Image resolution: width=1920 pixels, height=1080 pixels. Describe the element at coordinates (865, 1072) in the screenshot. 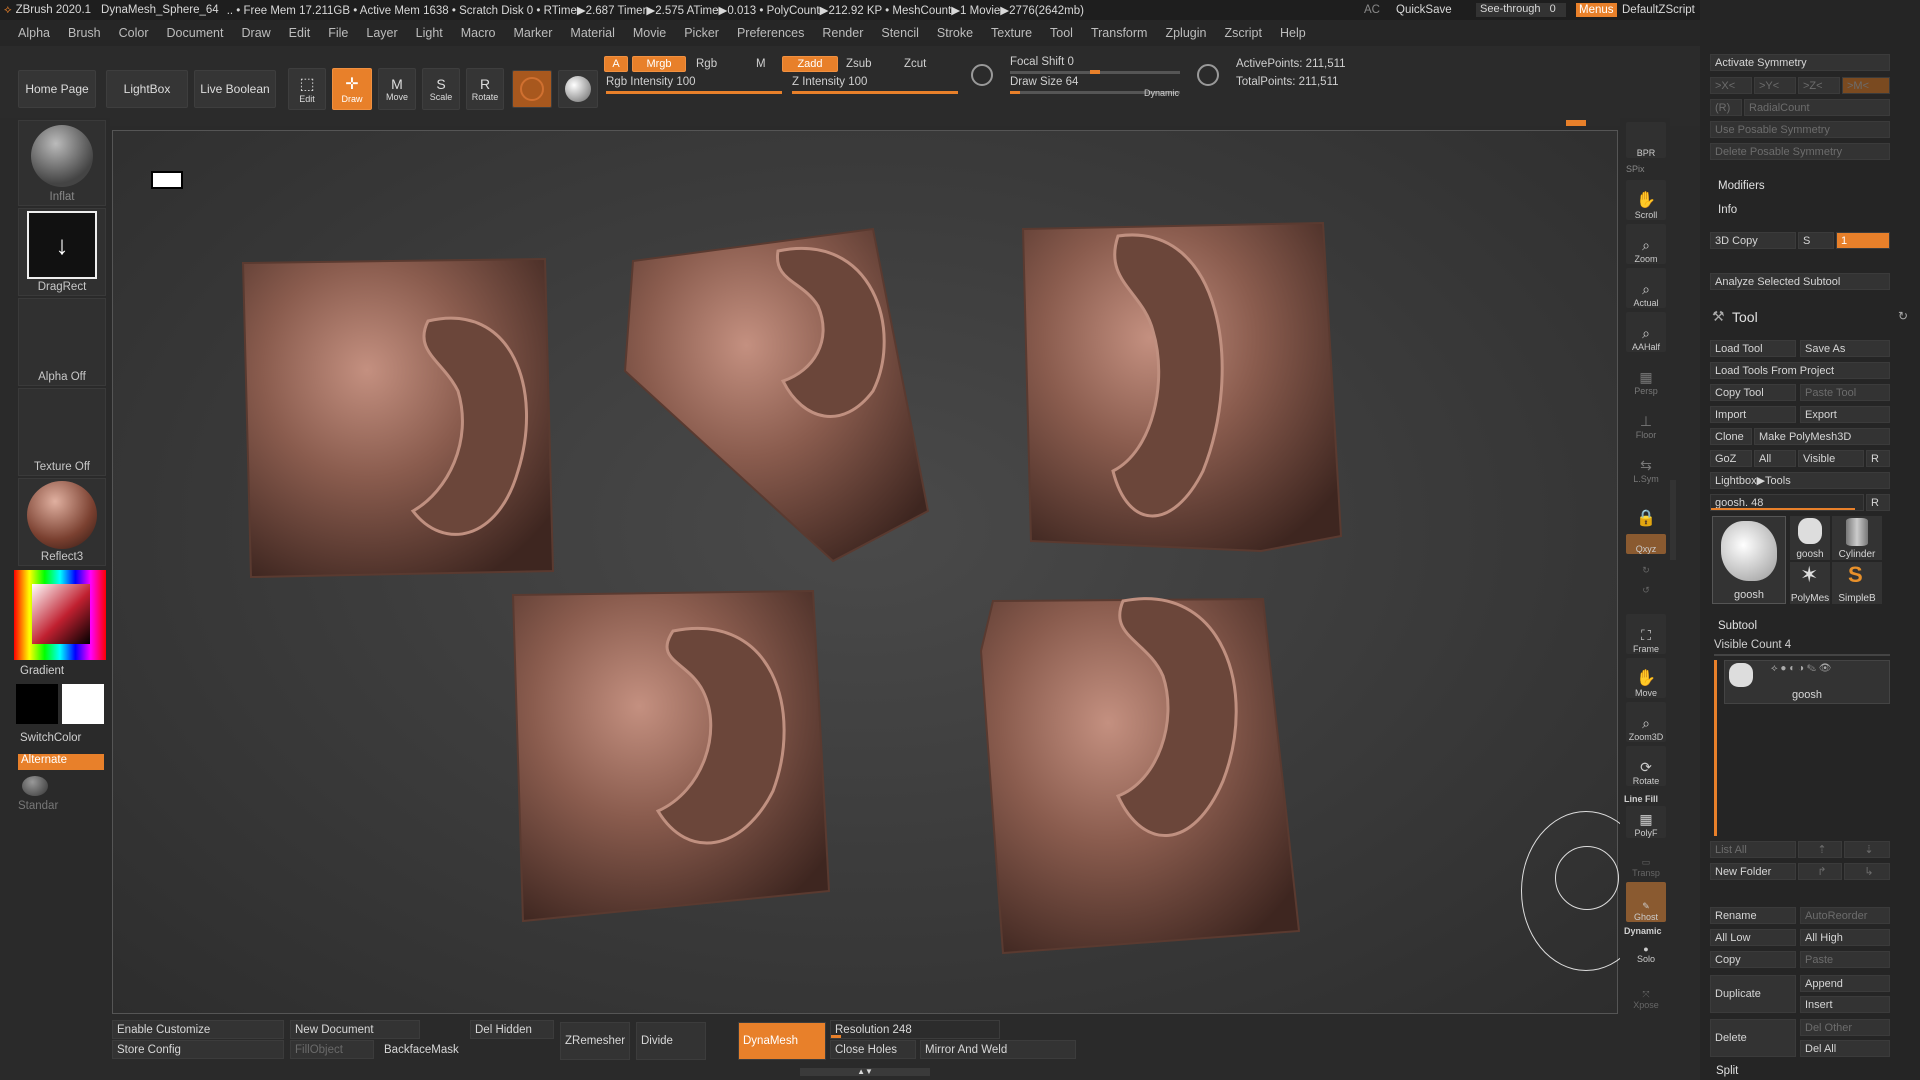

I see `expand-tray-icon: ▲▼` at that location.